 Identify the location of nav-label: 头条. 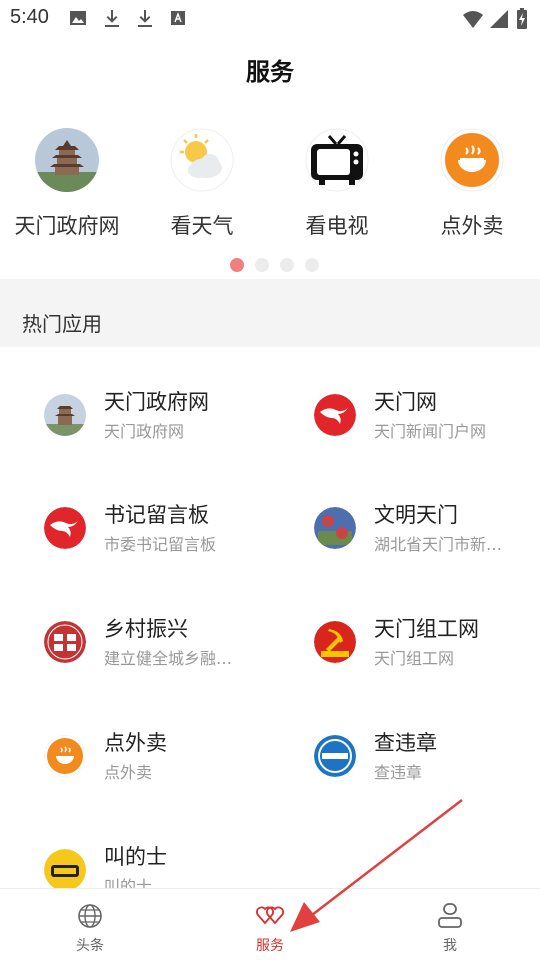
(90, 946).